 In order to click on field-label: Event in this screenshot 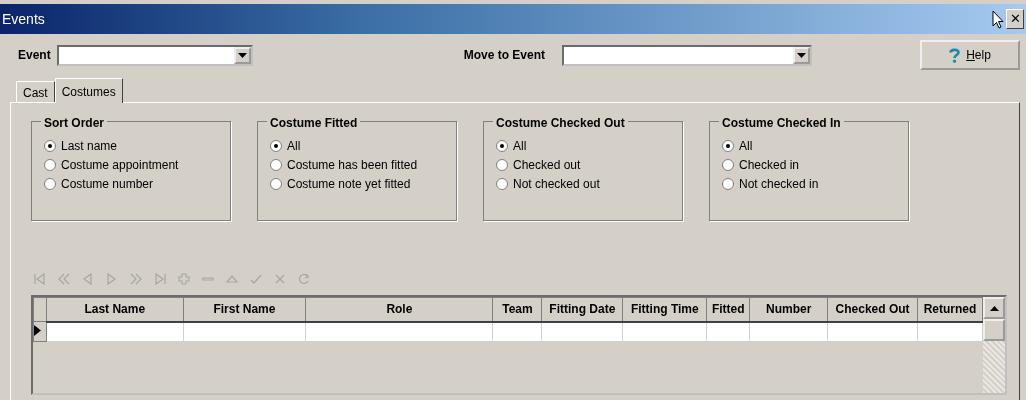, I will do `click(34, 55)`.